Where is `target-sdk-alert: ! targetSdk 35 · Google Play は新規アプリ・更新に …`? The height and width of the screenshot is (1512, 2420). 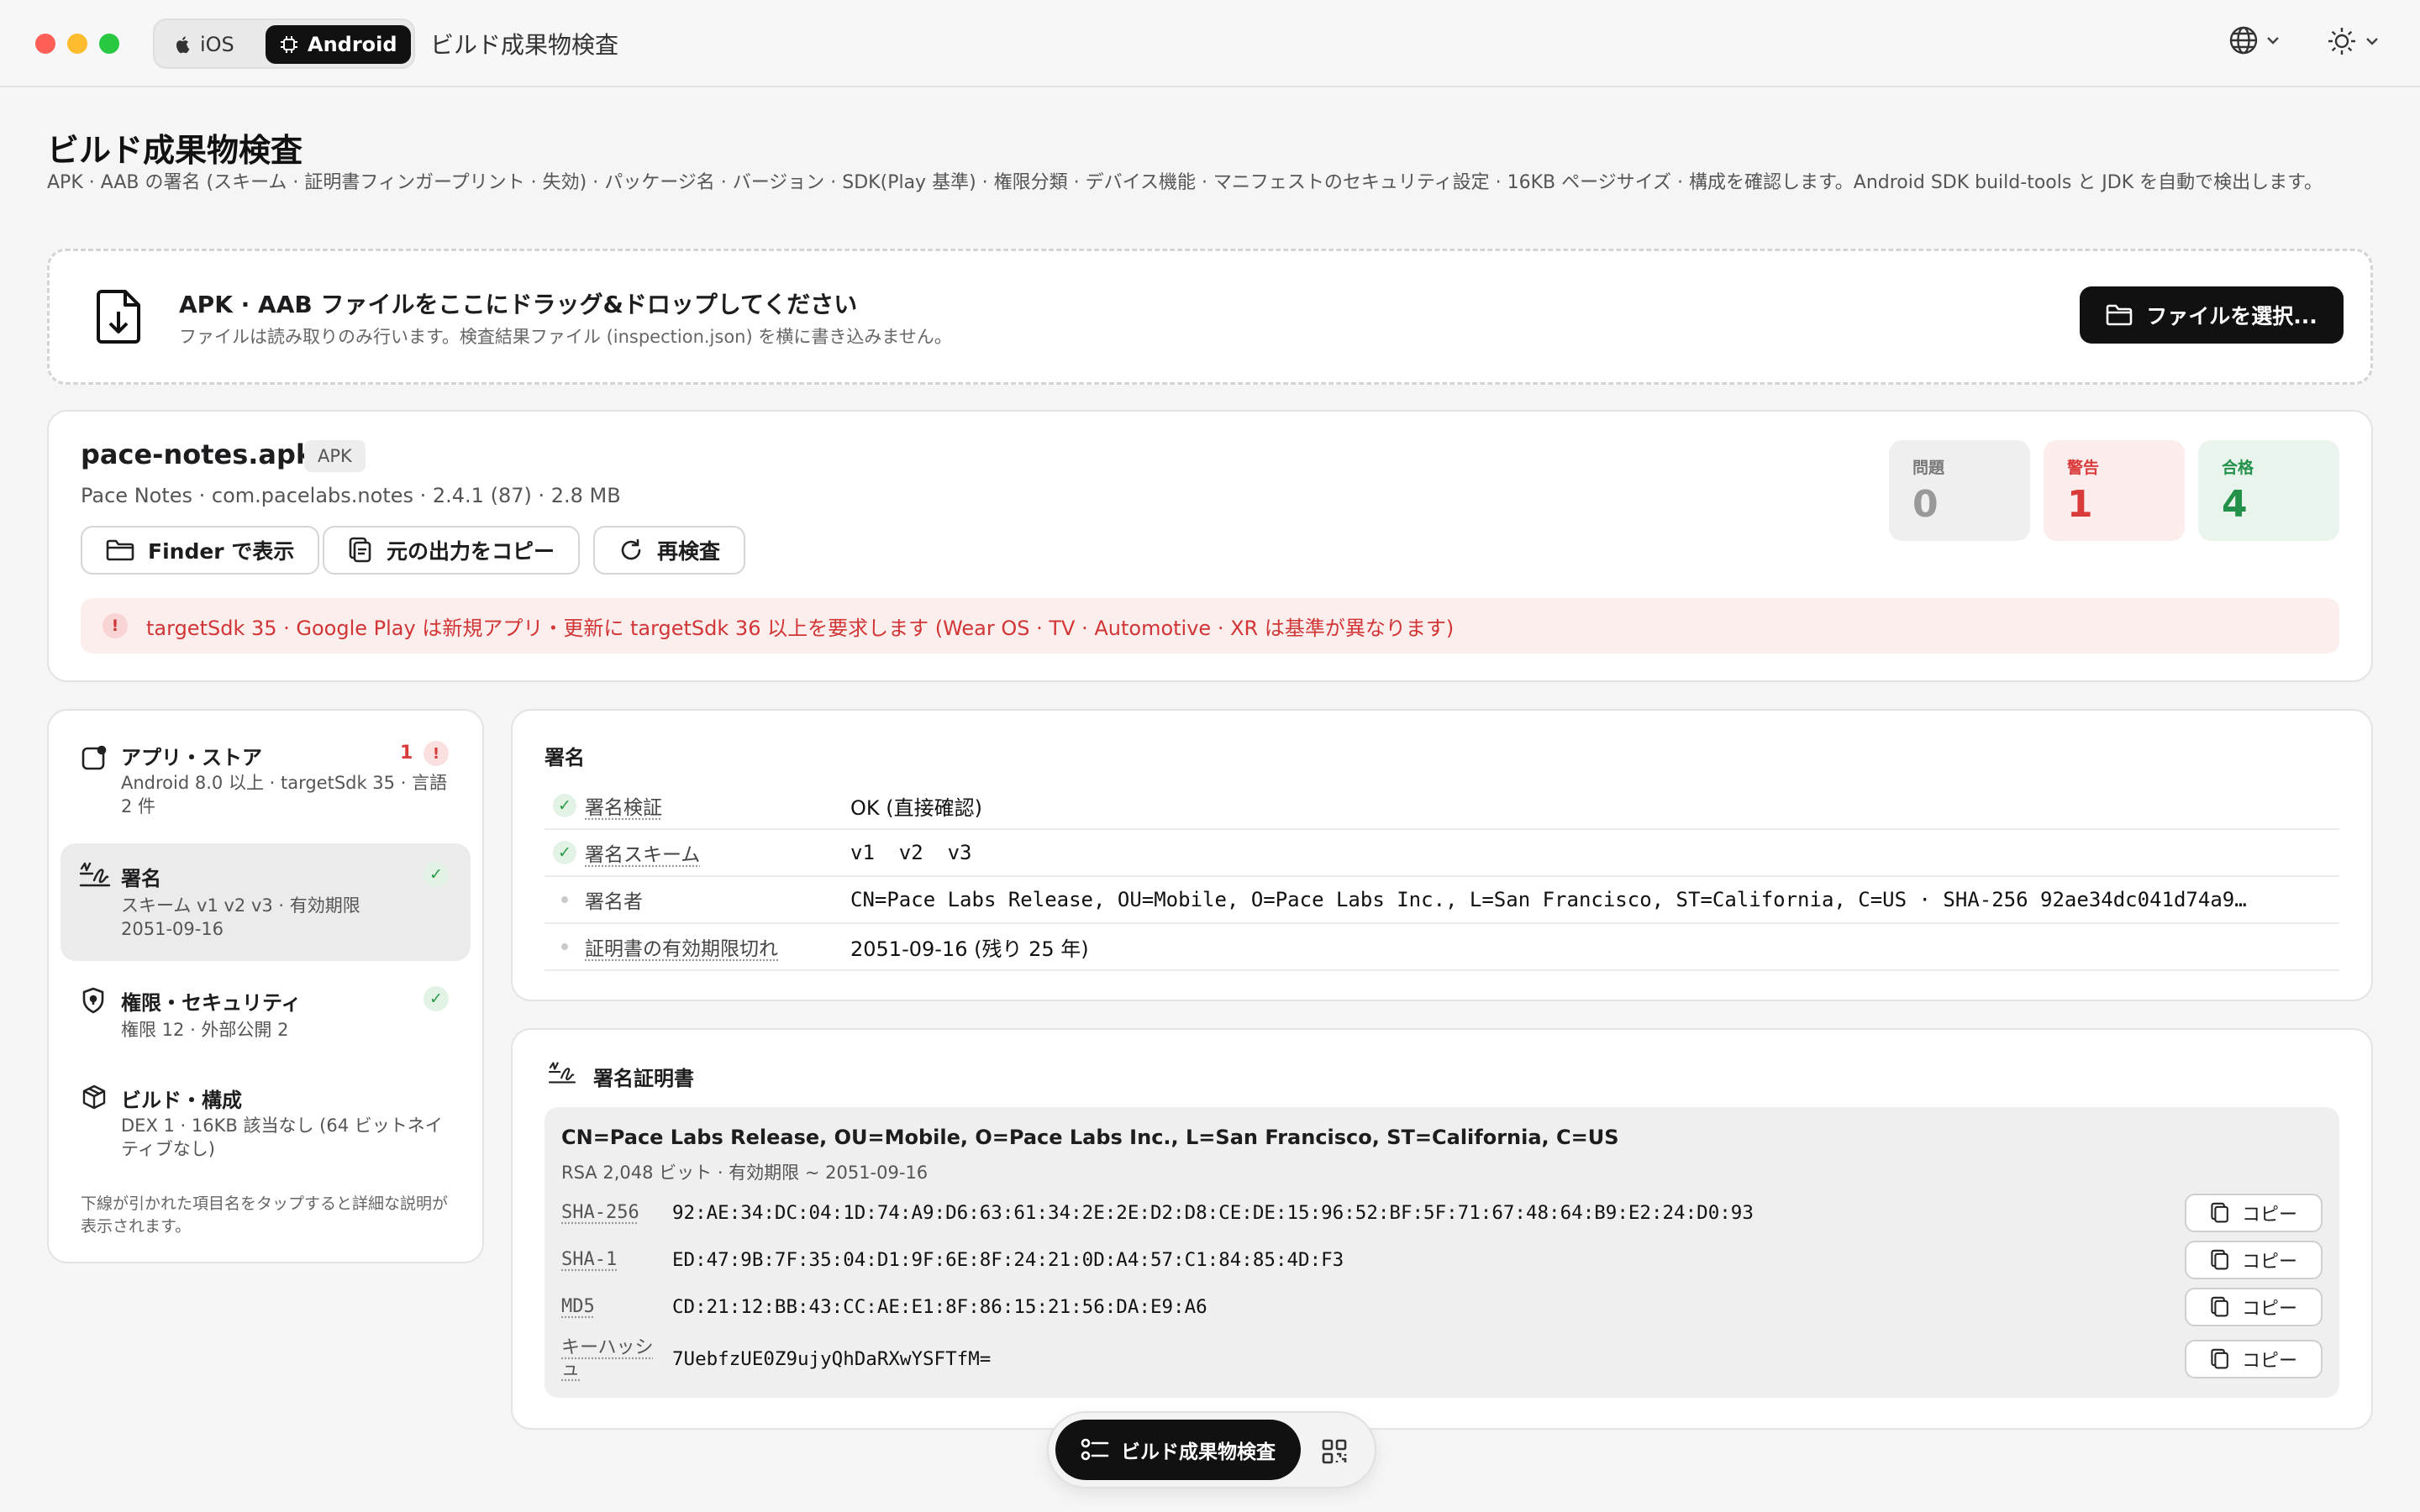
target-sdk-alert: ! targetSdk 35 · Google Play は新規アプリ・更新に … is located at coordinates (1210, 626).